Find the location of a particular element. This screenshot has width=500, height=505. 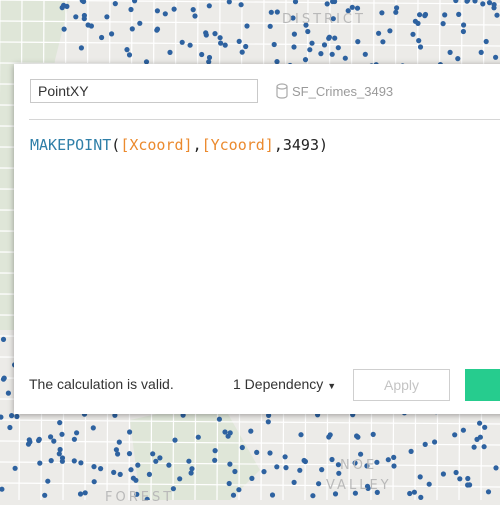

formula-comma: , is located at coordinates (197, 145).